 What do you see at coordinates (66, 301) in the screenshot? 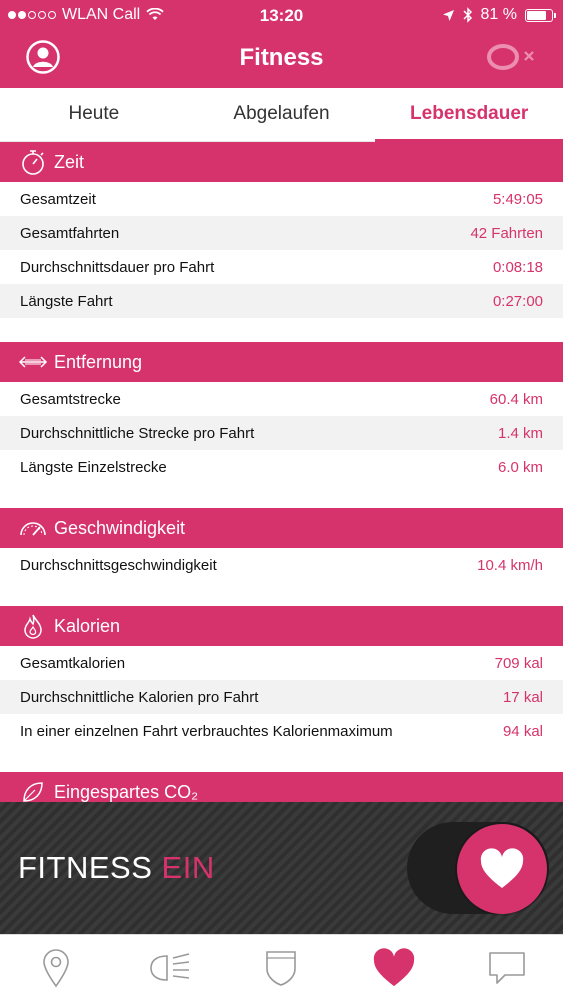
I see `stat-label: Längste Fahrt` at bounding box center [66, 301].